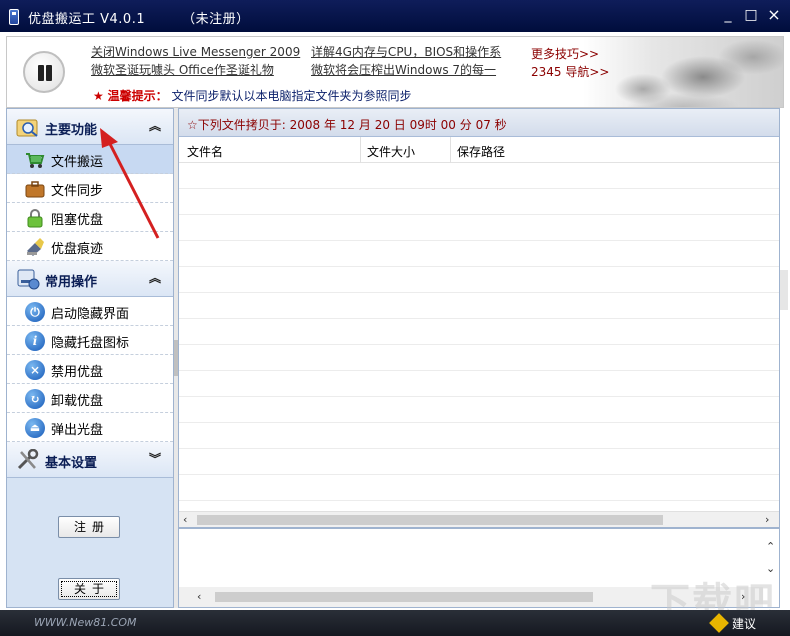 The image size is (790, 636). I want to click on tip-row: ★ 温馨提示： 文件同步默认以本电脑指定文件夹为参照同步, so click(252, 95).